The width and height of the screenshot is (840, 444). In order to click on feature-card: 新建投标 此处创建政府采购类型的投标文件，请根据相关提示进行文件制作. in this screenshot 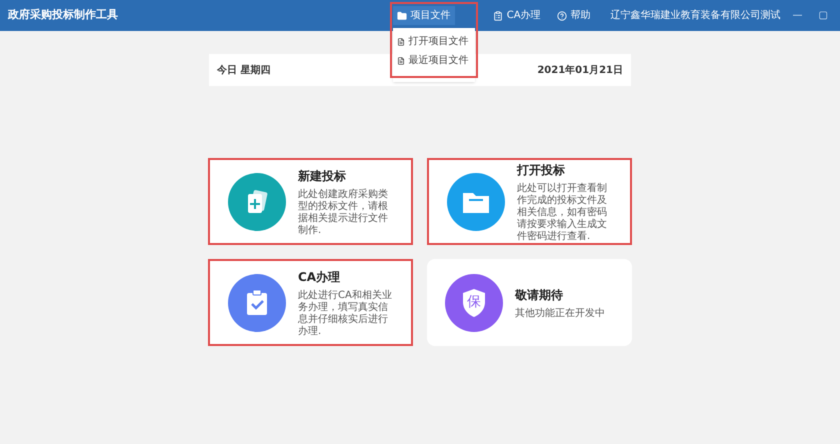, I will do `click(310, 201)`.